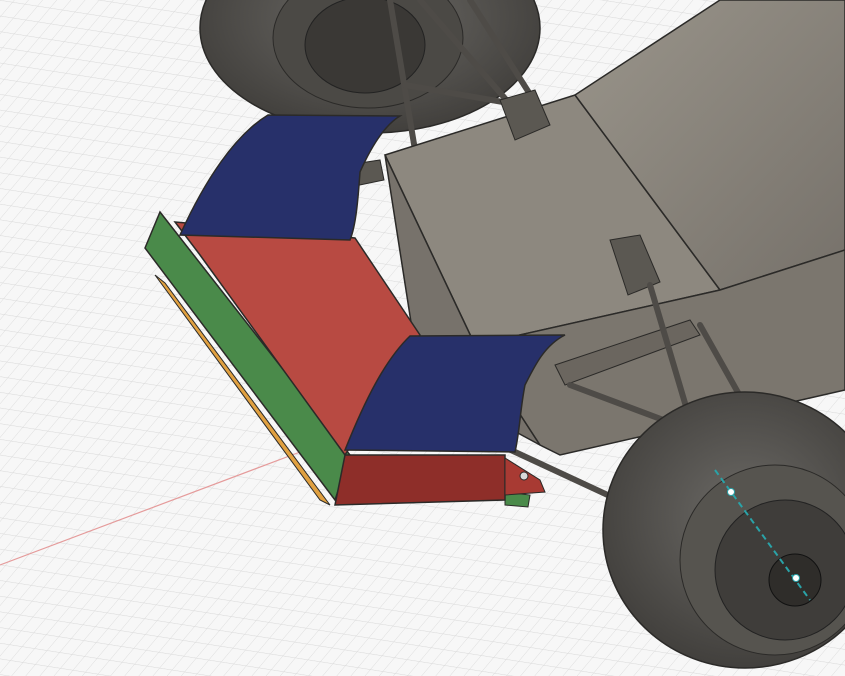  I want to click on bracket-hole, so click(524, 476).